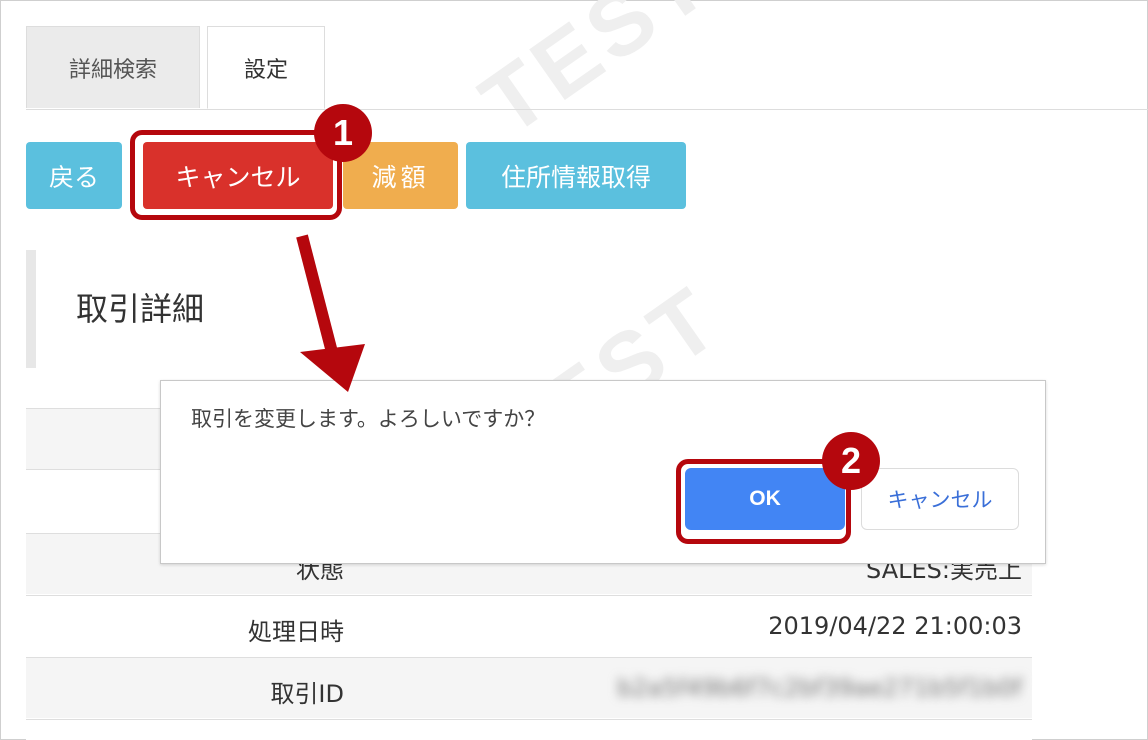 The width and height of the screenshot is (1148, 740). I want to click on step-badge-1: 1, so click(343, 133).